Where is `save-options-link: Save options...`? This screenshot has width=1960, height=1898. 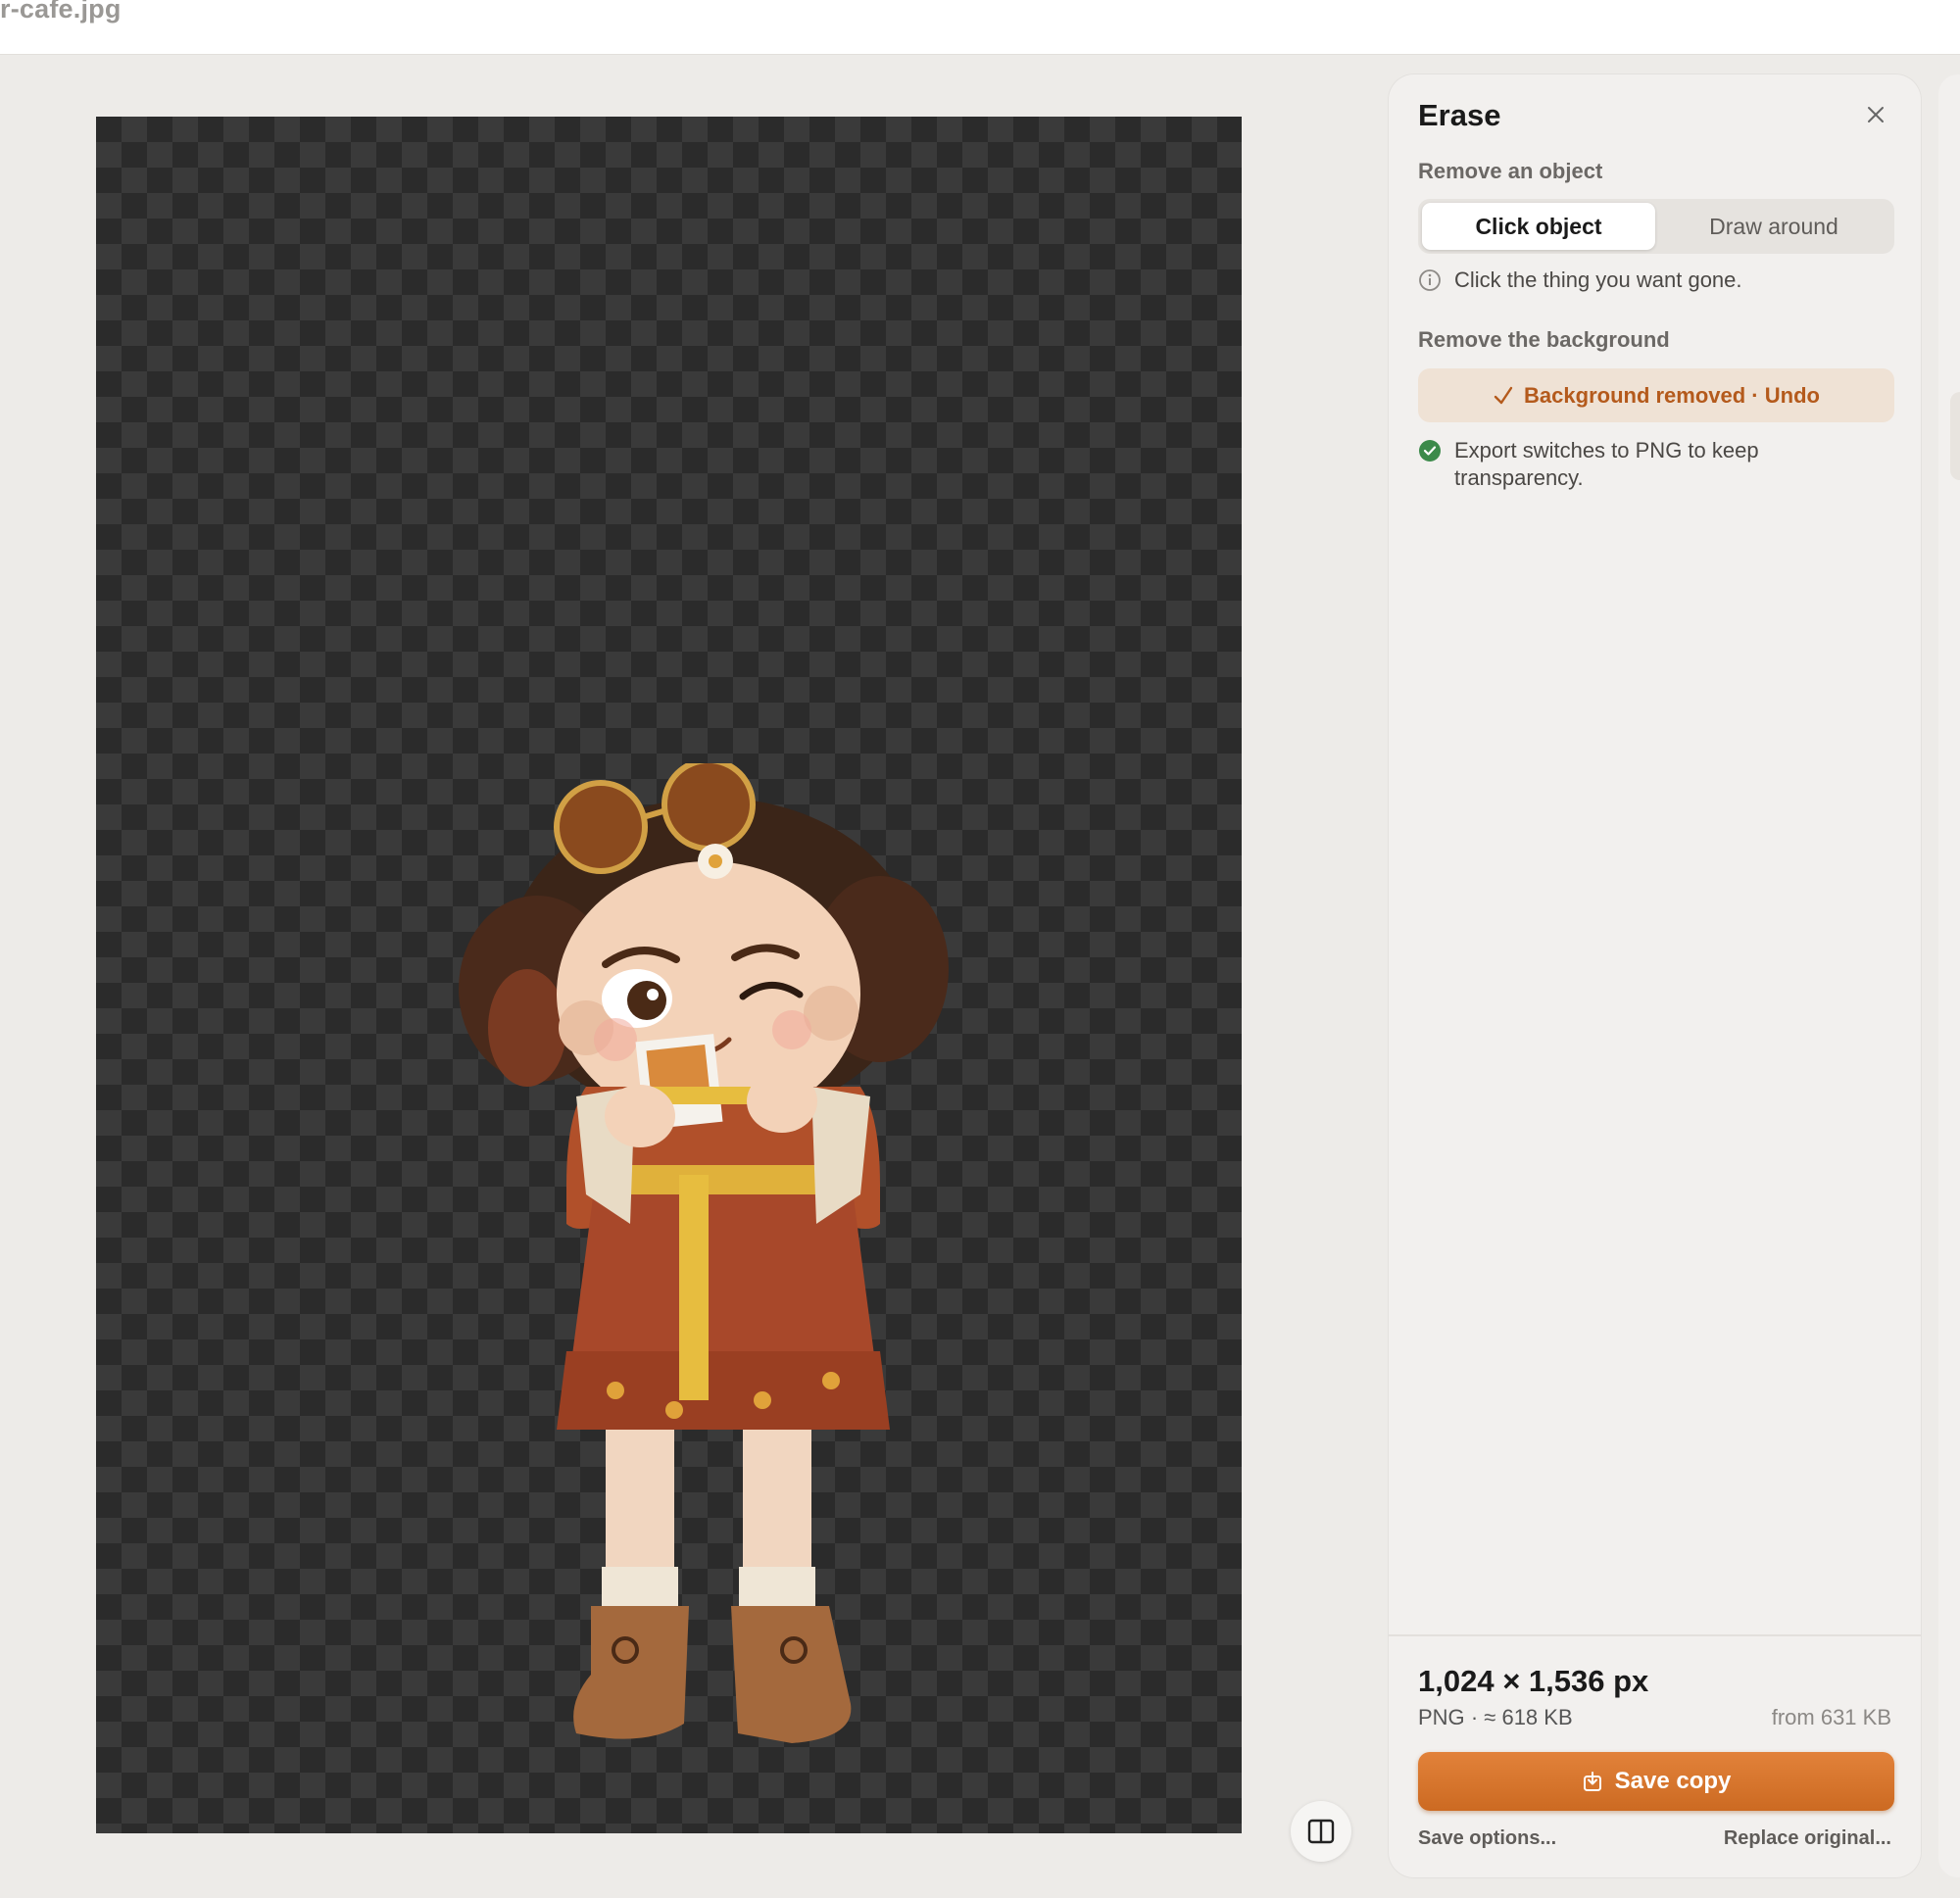 save-options-link: Save options... is located at coordinates (1487, 1838).